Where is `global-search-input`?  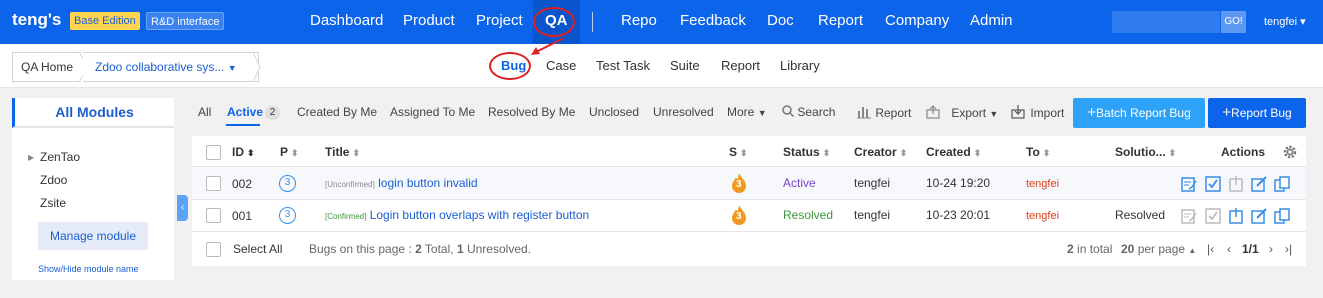 global-search-input is located at coordinates (1166, 22).